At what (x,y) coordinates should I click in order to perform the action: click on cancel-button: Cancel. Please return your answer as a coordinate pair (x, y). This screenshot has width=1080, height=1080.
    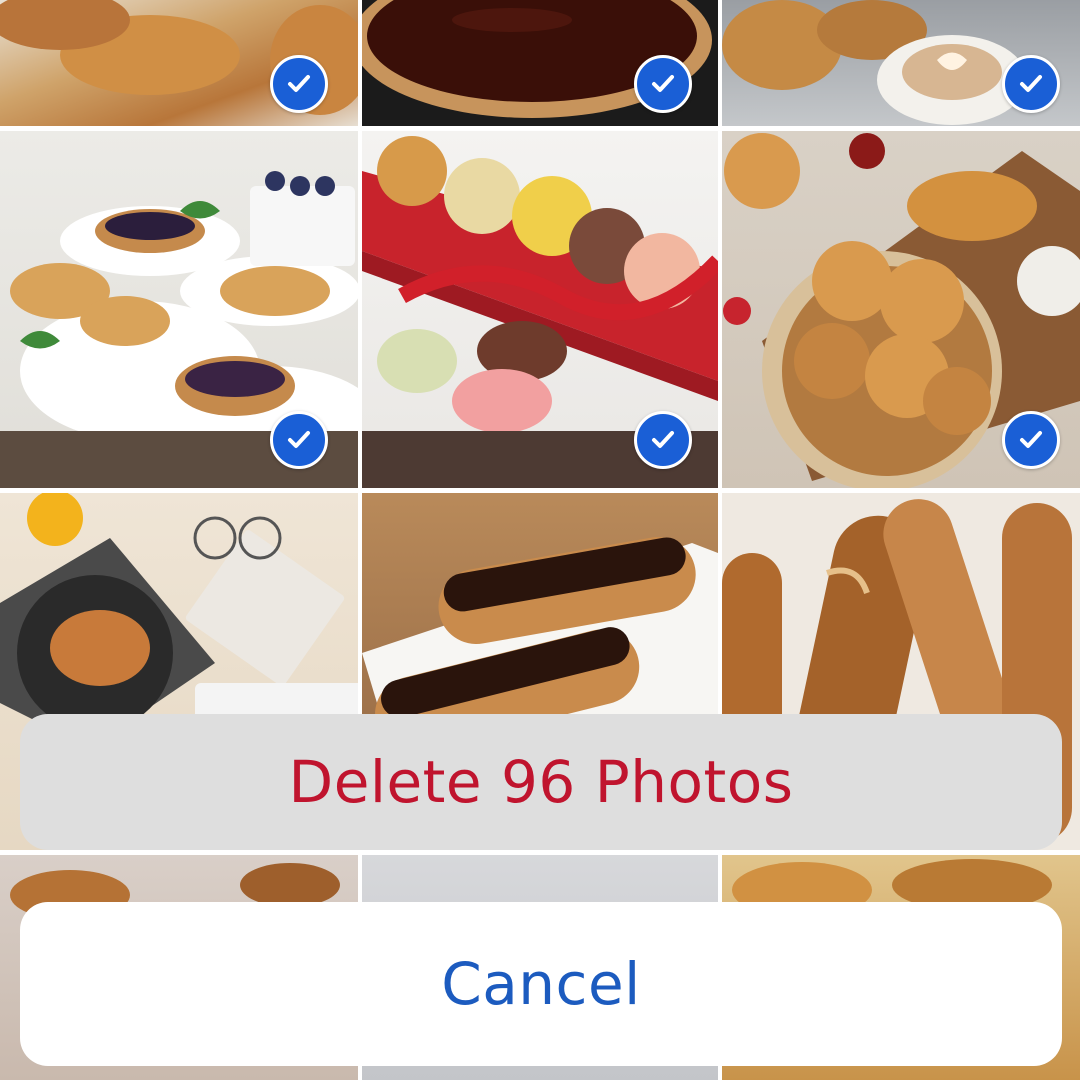
    Looking at the image, I should click on (541, 984).